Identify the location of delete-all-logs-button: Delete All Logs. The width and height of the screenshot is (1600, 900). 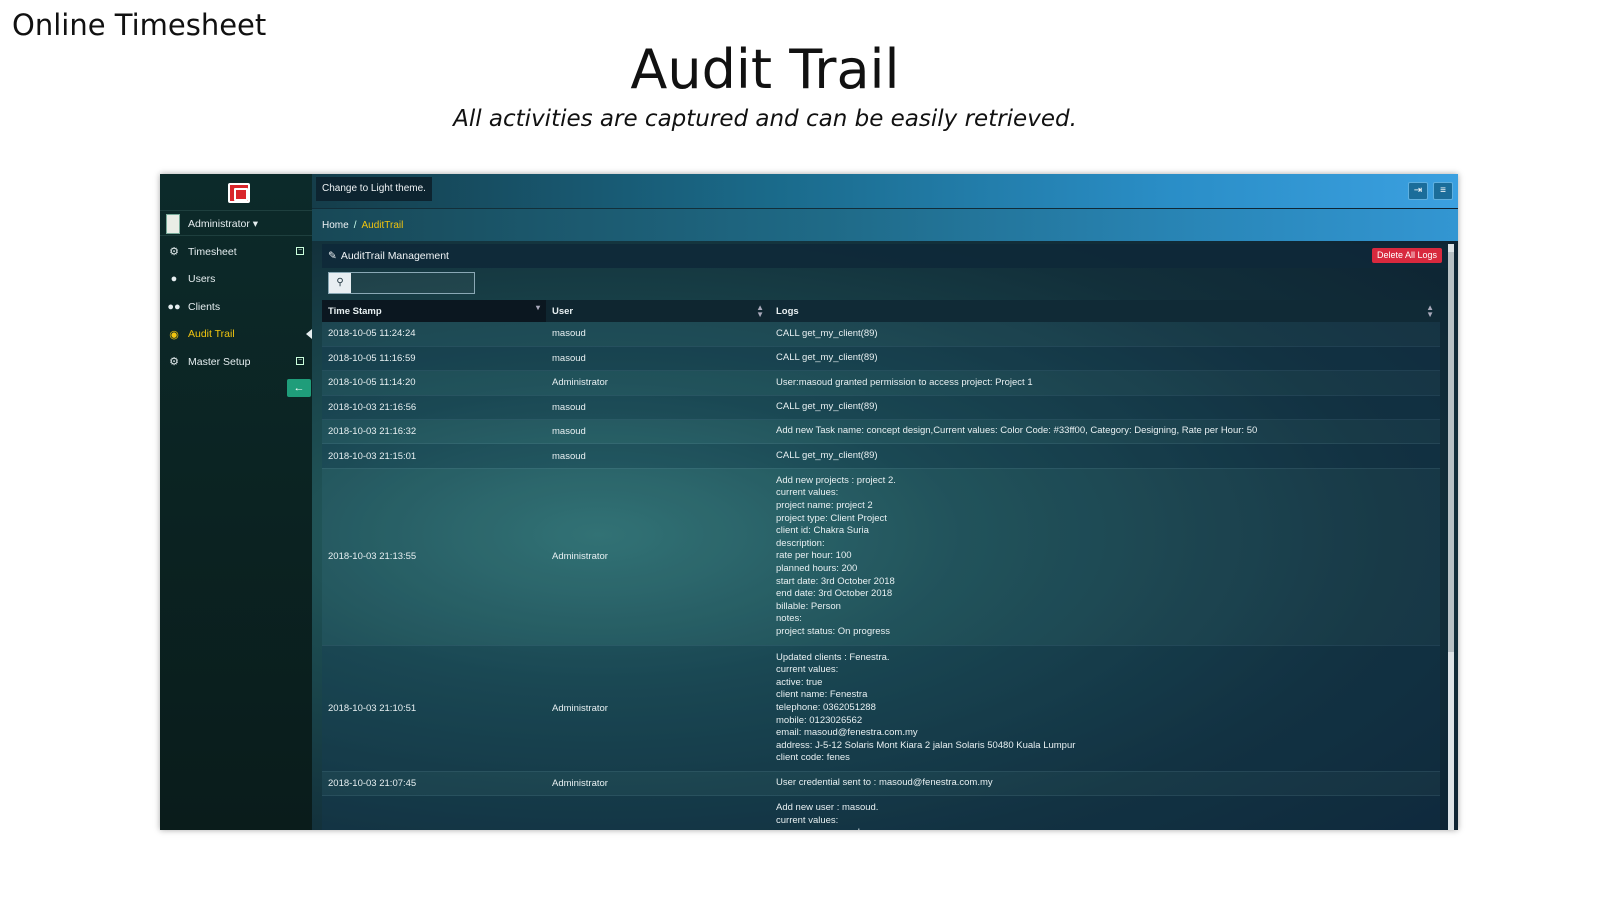
(1406, 255).